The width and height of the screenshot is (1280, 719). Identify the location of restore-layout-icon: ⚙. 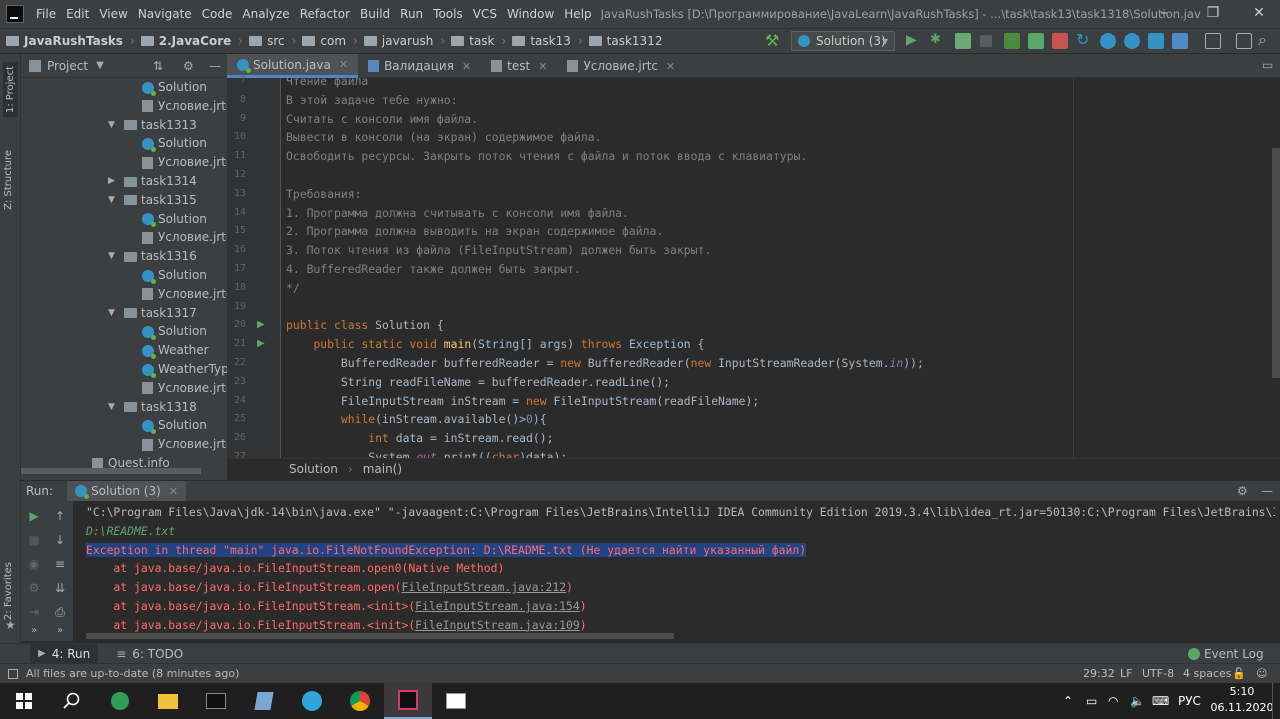
(34, 588).